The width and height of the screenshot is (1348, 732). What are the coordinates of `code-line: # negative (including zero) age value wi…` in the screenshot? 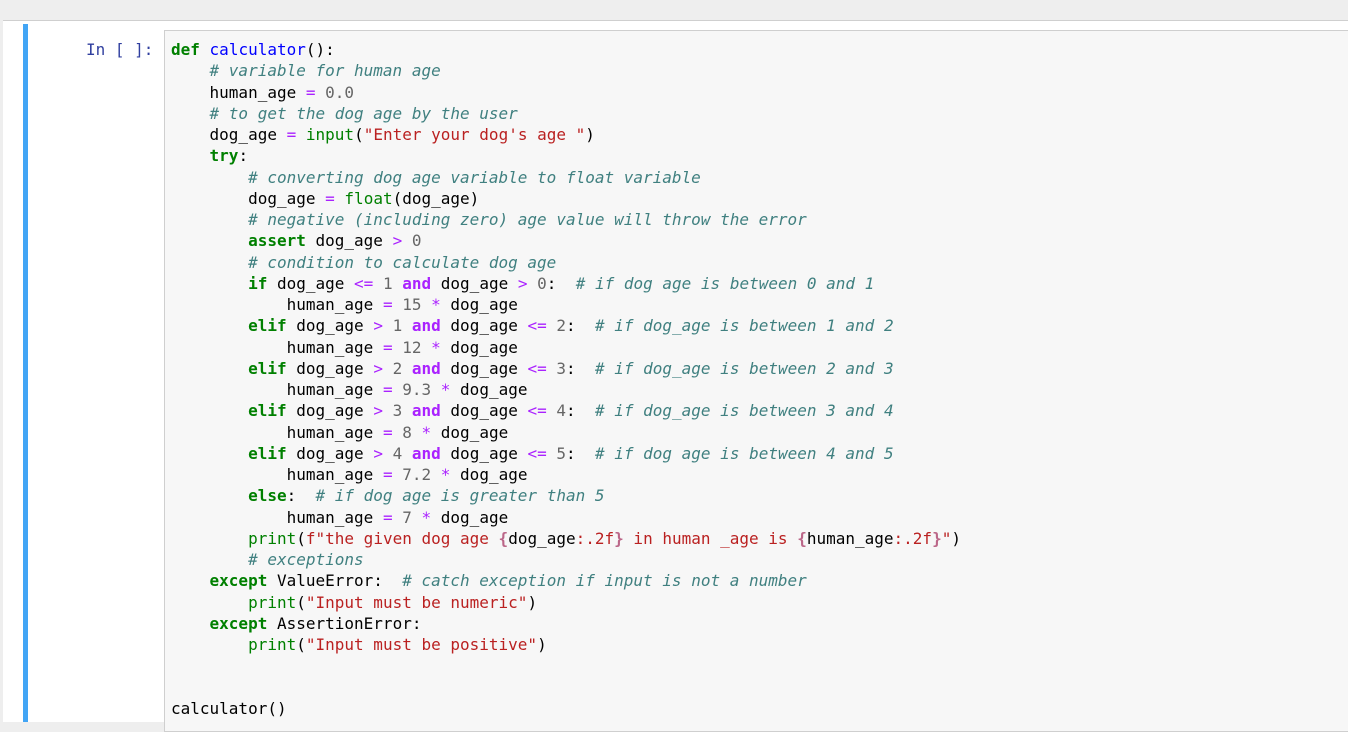 It's located at (489, 219).